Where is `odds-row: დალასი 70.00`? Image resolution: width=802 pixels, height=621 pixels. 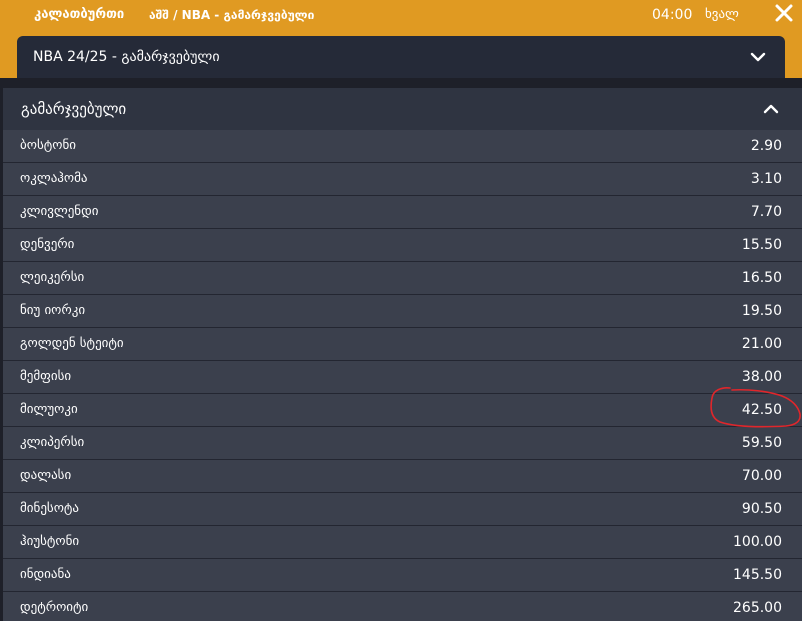
odds-row: დალასი 70.00 is located at coordinates (402, 476).